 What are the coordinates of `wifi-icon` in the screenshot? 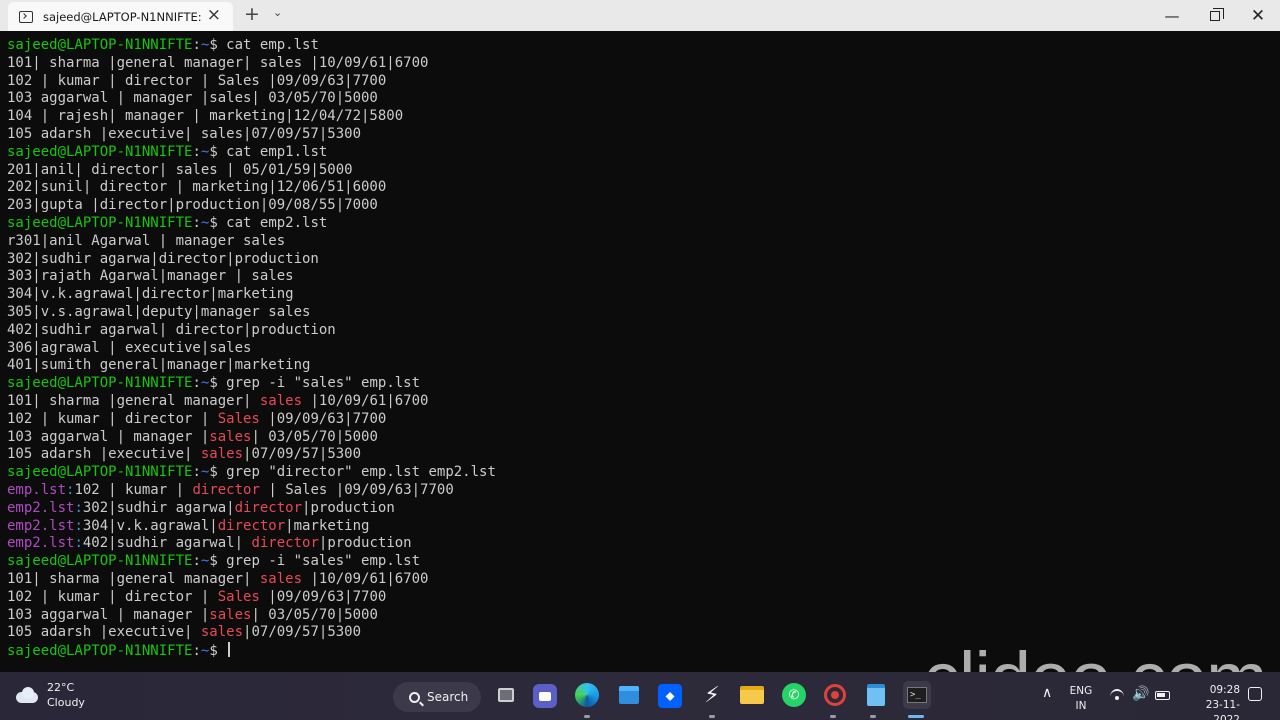 It's located at (1117, 696).